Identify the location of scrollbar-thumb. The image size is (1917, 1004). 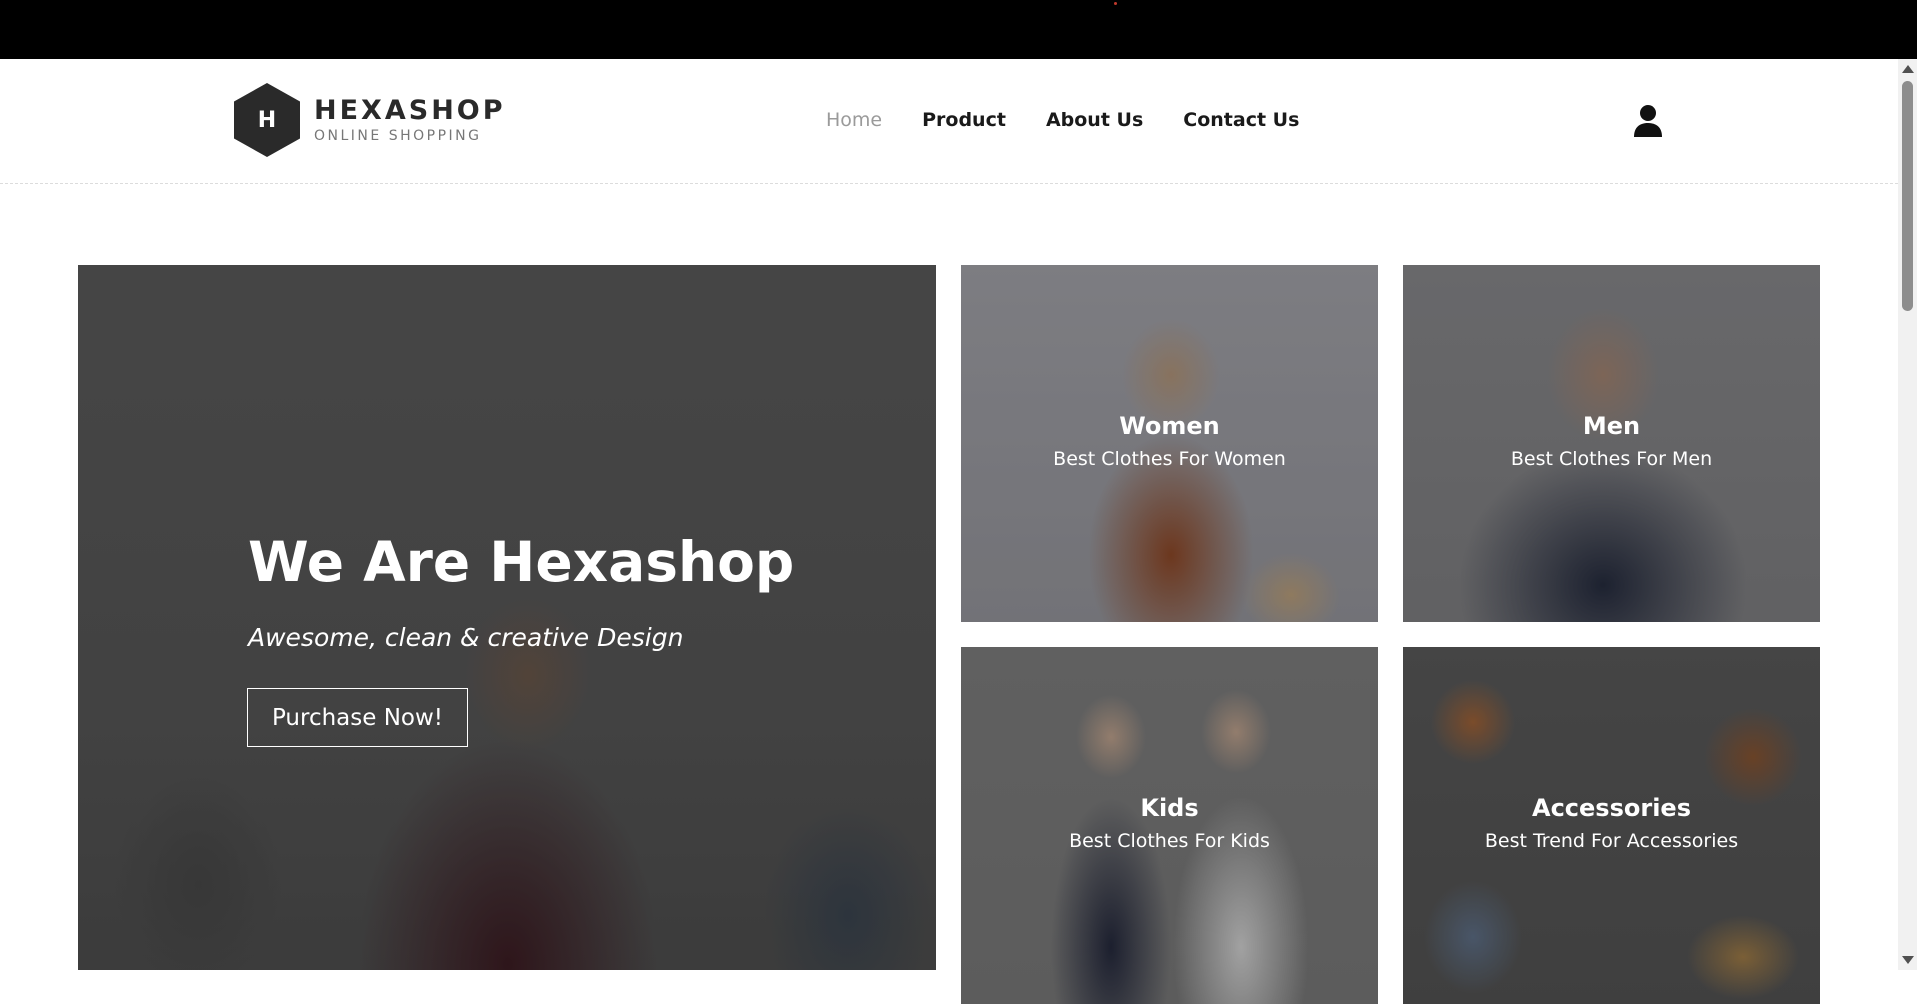
(1907, 196).